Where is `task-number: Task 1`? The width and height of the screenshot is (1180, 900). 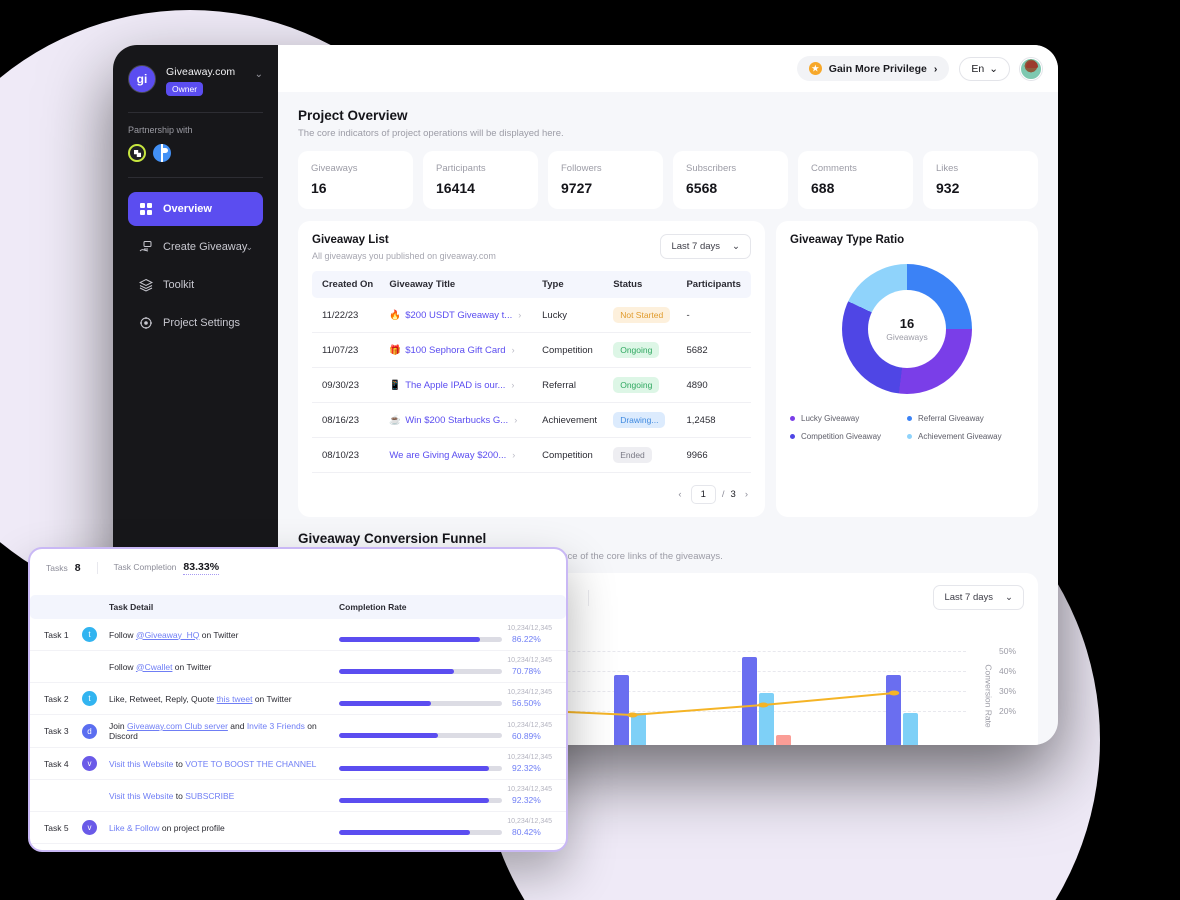
task-number: Task 1 is located at coordinates (53, 635).